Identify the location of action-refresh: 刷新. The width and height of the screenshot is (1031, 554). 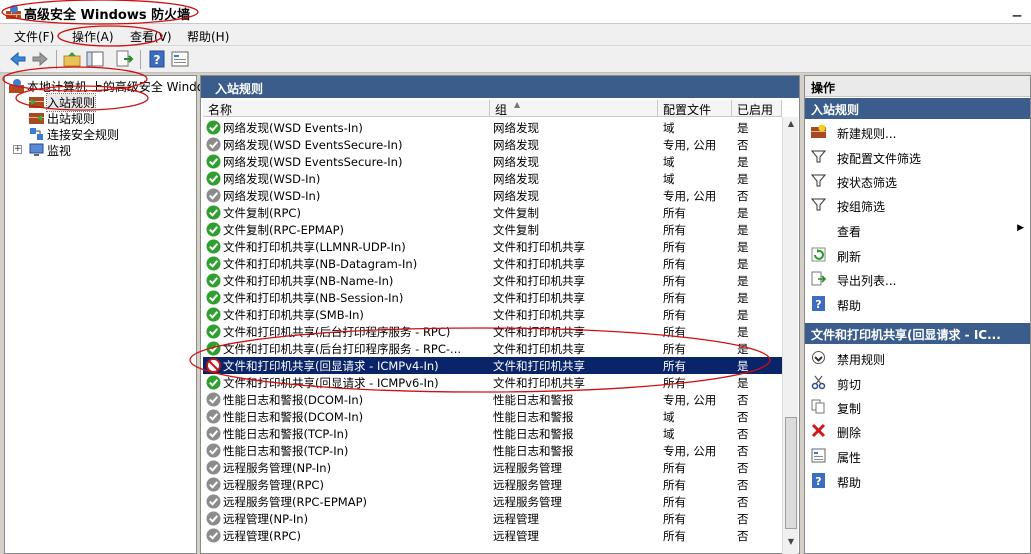
(917, 255).